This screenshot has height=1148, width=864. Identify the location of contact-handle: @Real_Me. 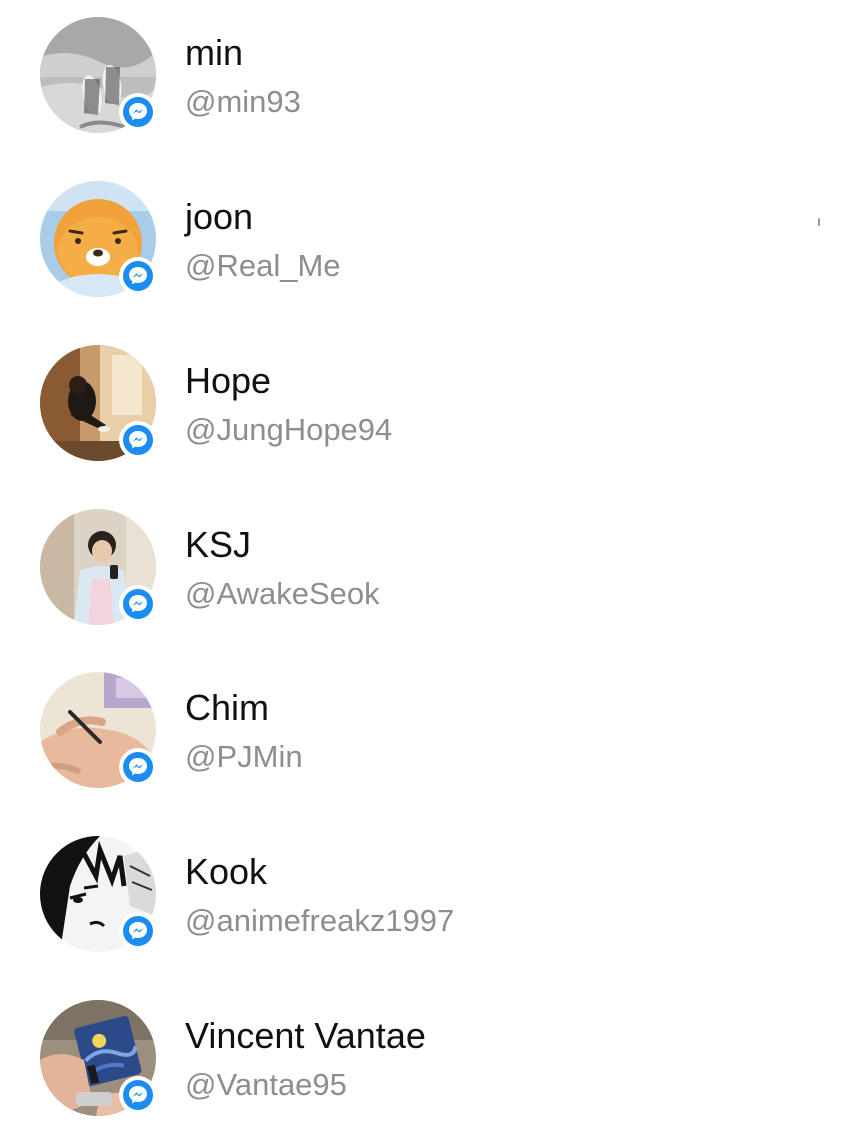
(263, 265).